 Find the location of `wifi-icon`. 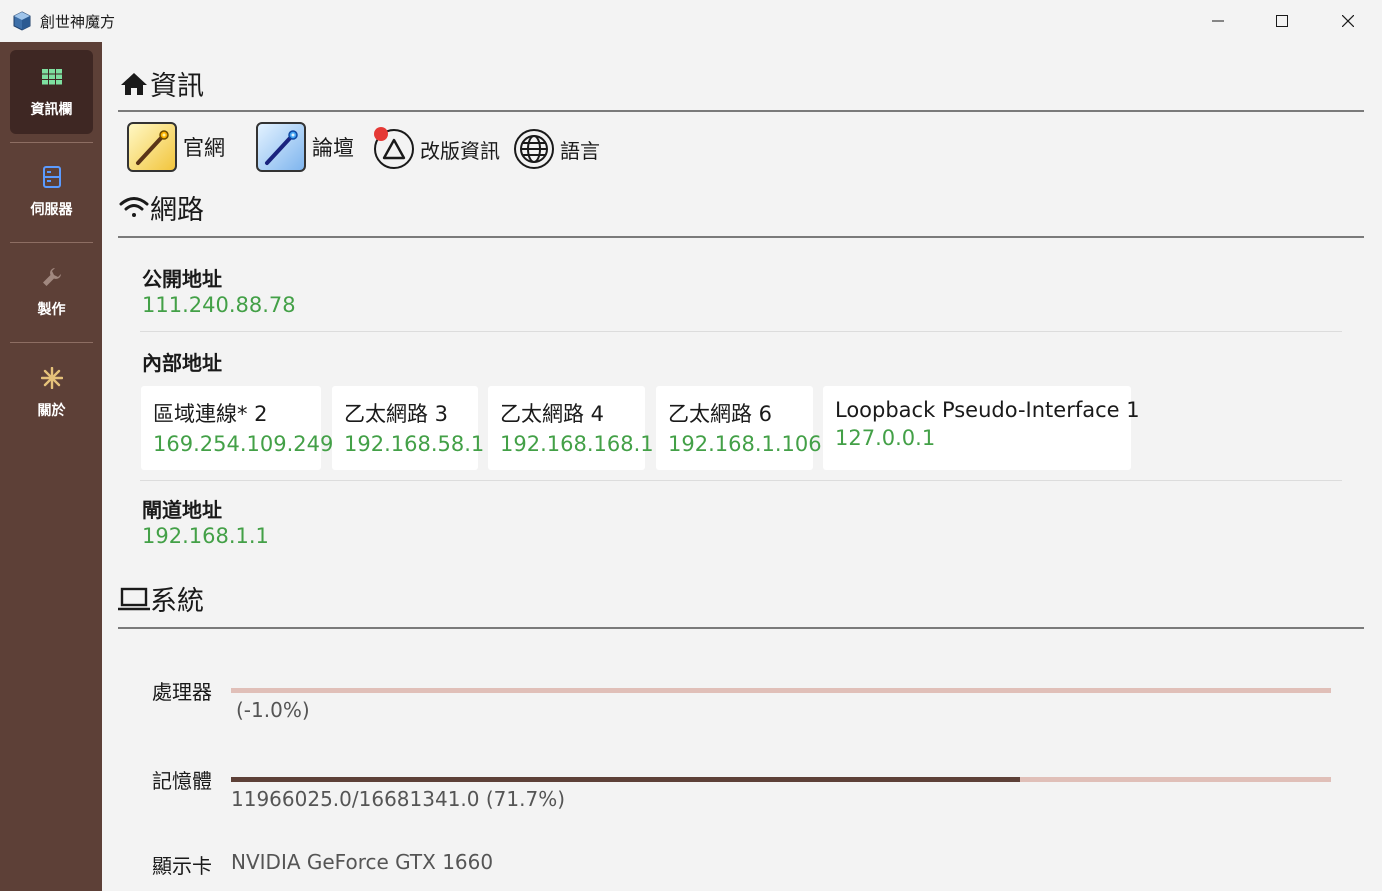

wifi-icon is located at coordinates (134, 208).